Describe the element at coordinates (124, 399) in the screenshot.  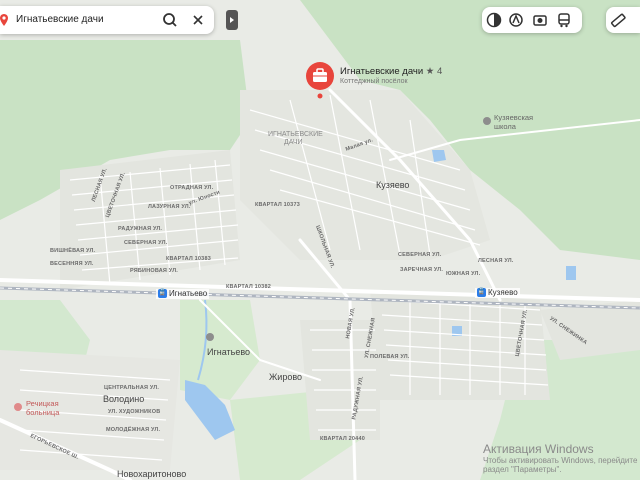
I see `place-label-volodino: Володино` at that location.